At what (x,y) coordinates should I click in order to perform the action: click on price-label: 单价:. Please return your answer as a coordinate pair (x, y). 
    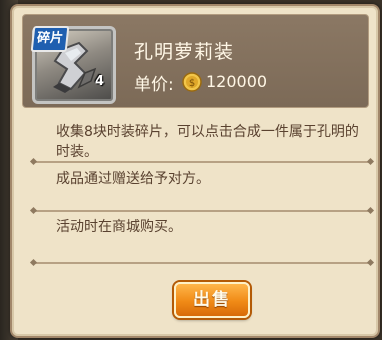
    Looking at the image, I should click on (154, 85).